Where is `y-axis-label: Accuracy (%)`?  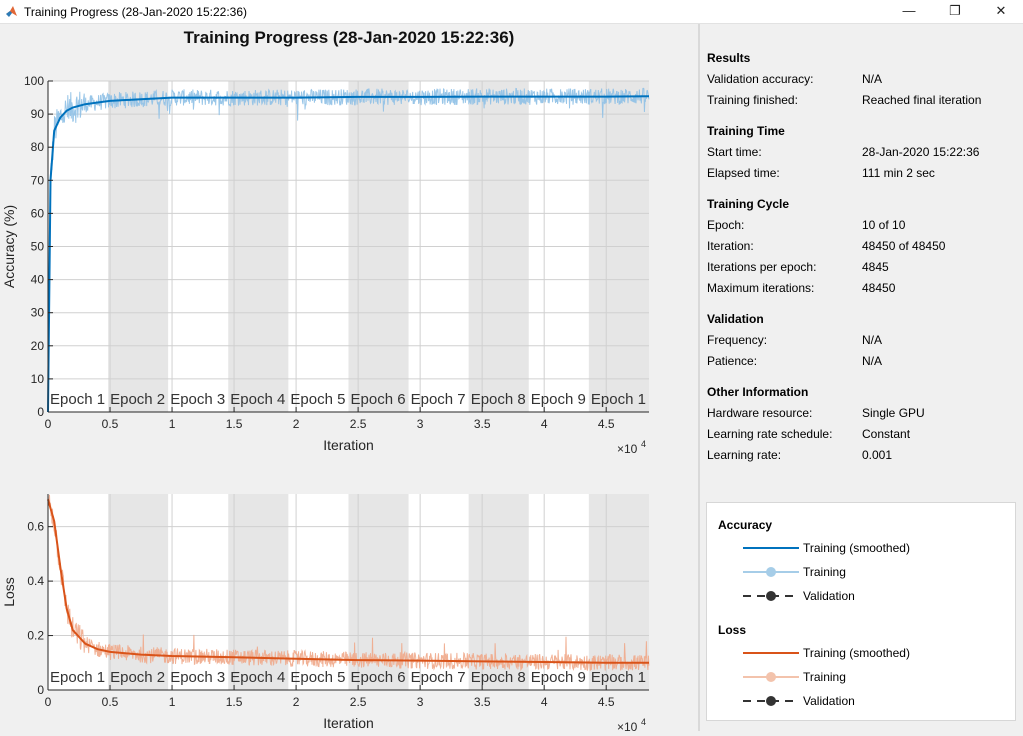 y-axis-label: Accuracy (%) is located at coordinates (9, 246).